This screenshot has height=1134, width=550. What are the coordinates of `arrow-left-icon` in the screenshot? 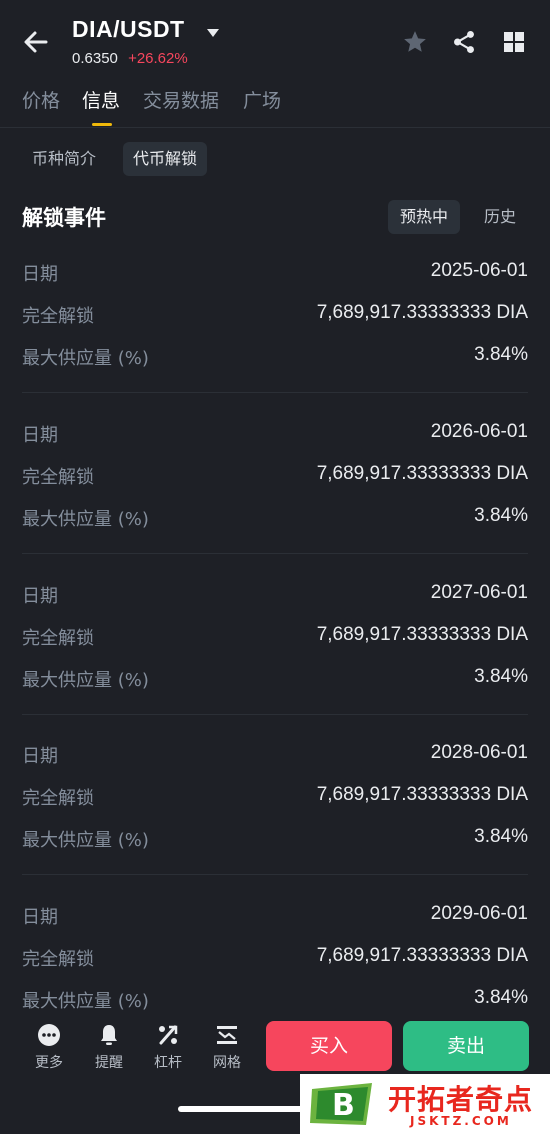 It's located at (36, 42).